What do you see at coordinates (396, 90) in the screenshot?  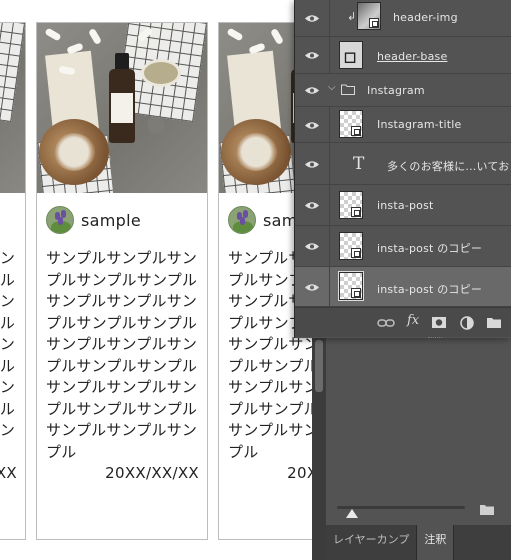 I see `layer-name: Instagram` at bounding box center [396, 90].